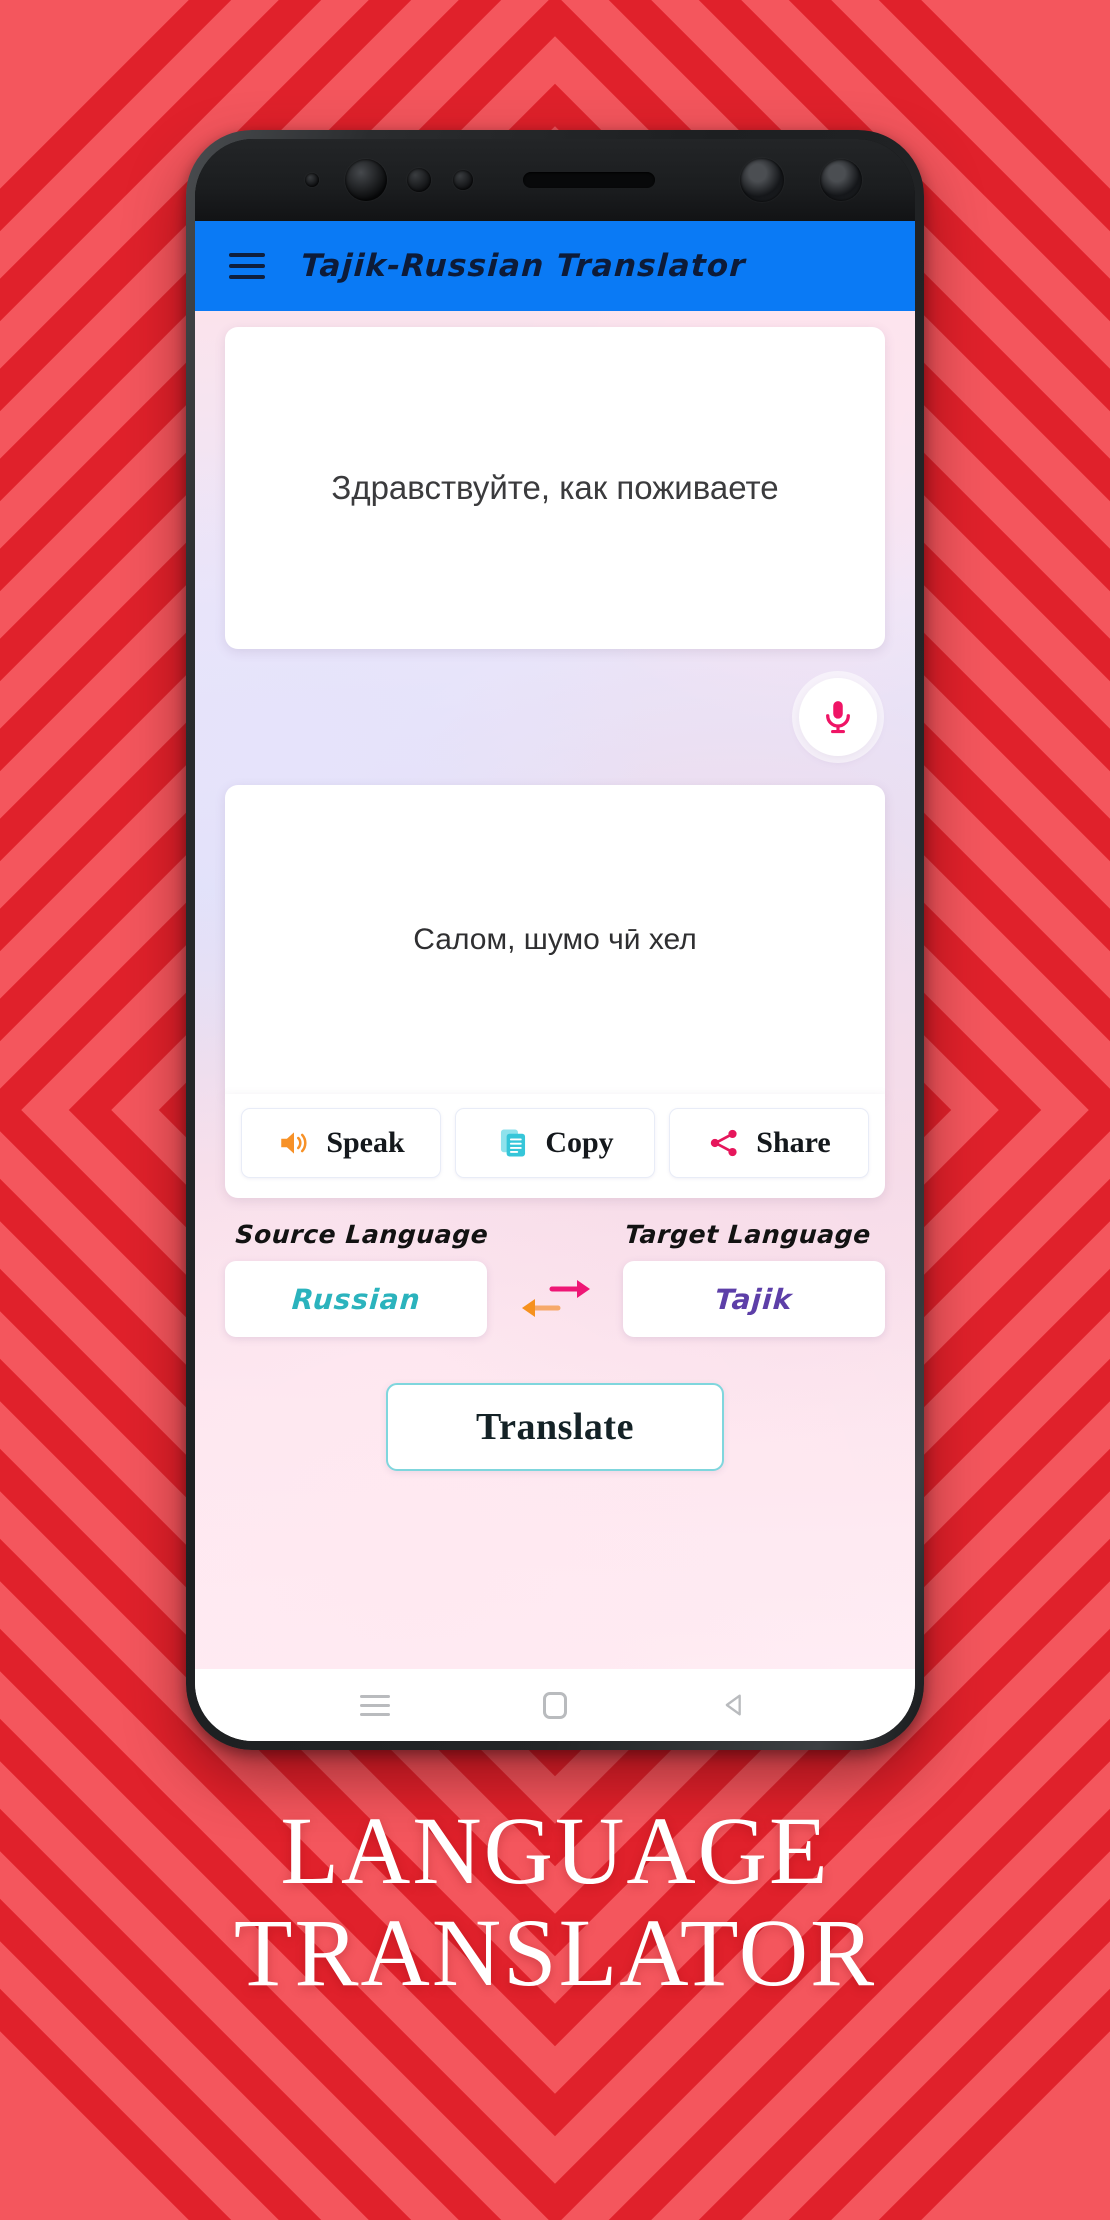 The height and width of the screenshot is (2220, 1110). I want to click on hamburger-menu-icon, so click(247, 266).